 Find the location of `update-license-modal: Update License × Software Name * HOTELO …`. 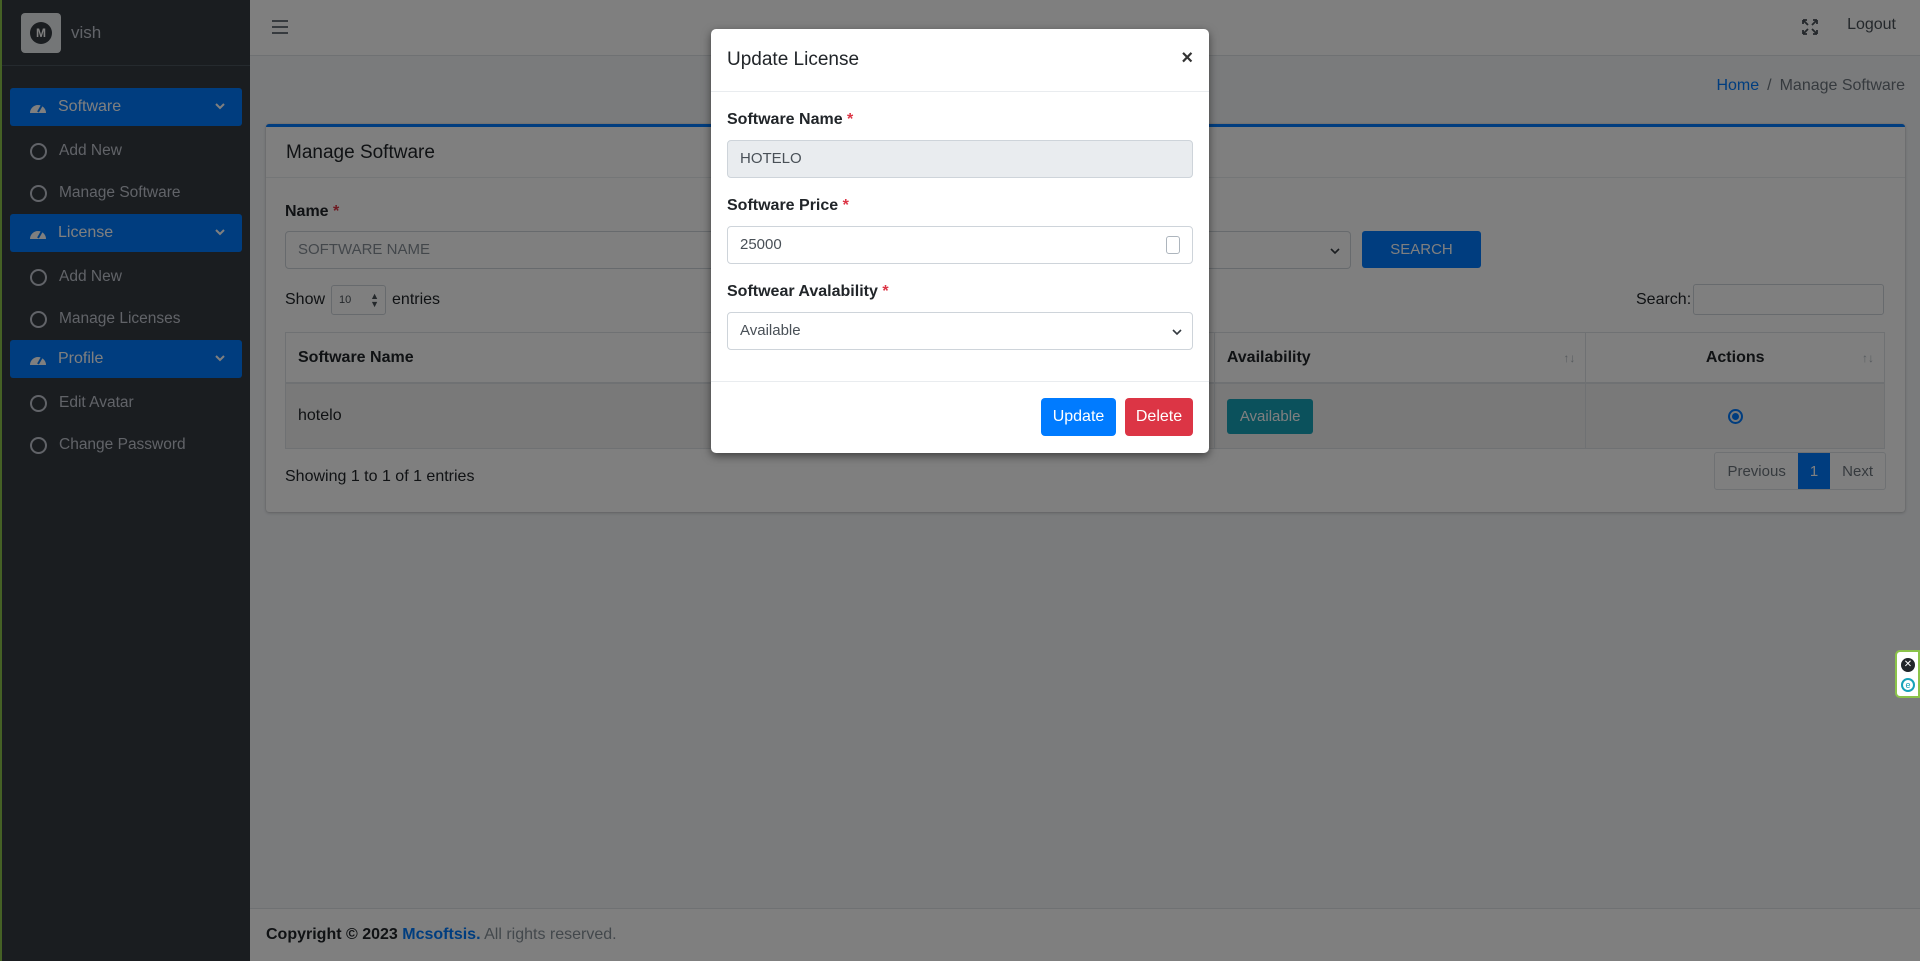

update-license-modal: Update License × Software Name * HOTELO … is located at coordinates (960, 241).